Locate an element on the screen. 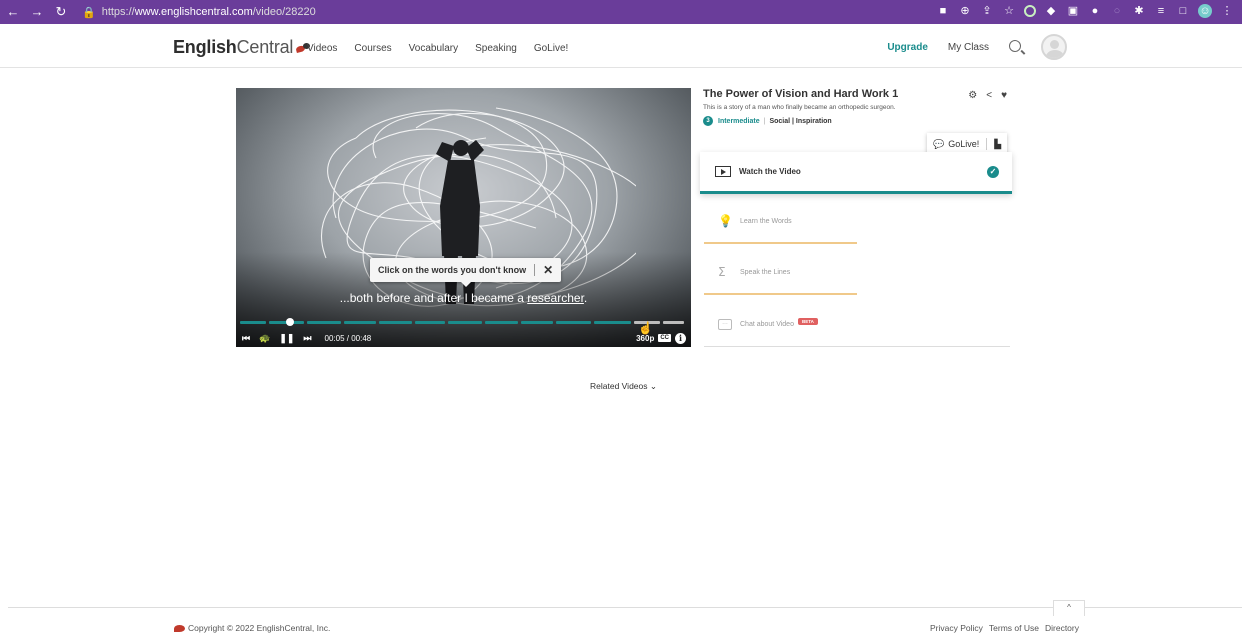 This screenshot has height=633, width=1242. footer-links: Privacy Policy Terms of Use Directory is located at coordinates (1004, 628).